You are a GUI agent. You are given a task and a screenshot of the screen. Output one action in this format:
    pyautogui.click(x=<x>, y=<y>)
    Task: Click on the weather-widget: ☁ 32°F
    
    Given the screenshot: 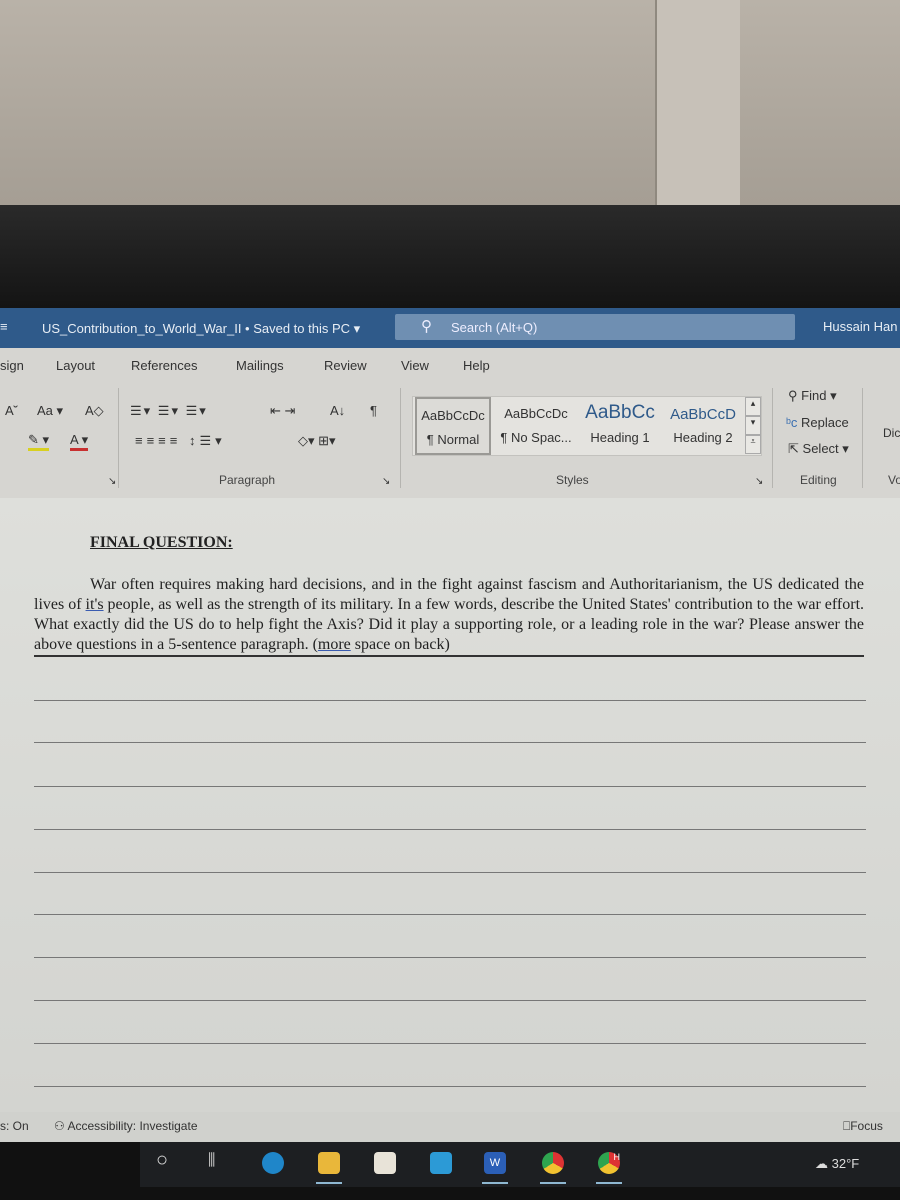 What is the action you would take?
    pyautogui.click(x=837, y=1164)
    